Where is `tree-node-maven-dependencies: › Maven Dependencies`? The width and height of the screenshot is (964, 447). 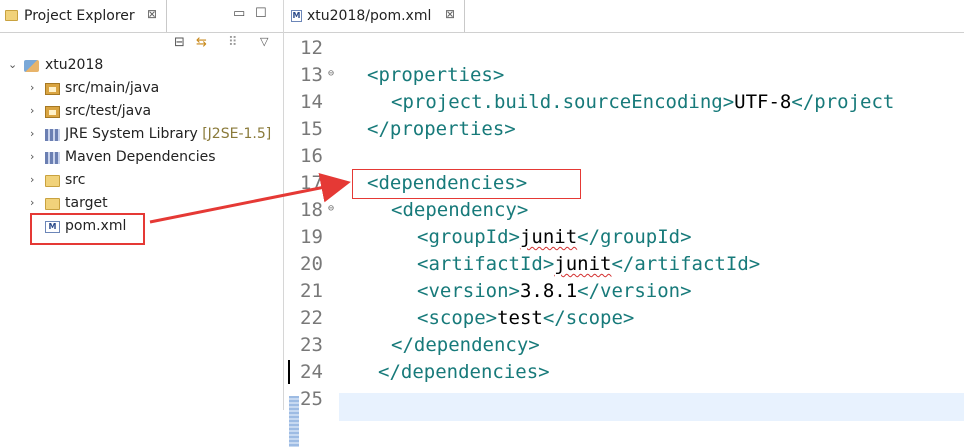 tree-node-maven-dependencies: › Maven Dependencies is located at coordinates (120, 158).